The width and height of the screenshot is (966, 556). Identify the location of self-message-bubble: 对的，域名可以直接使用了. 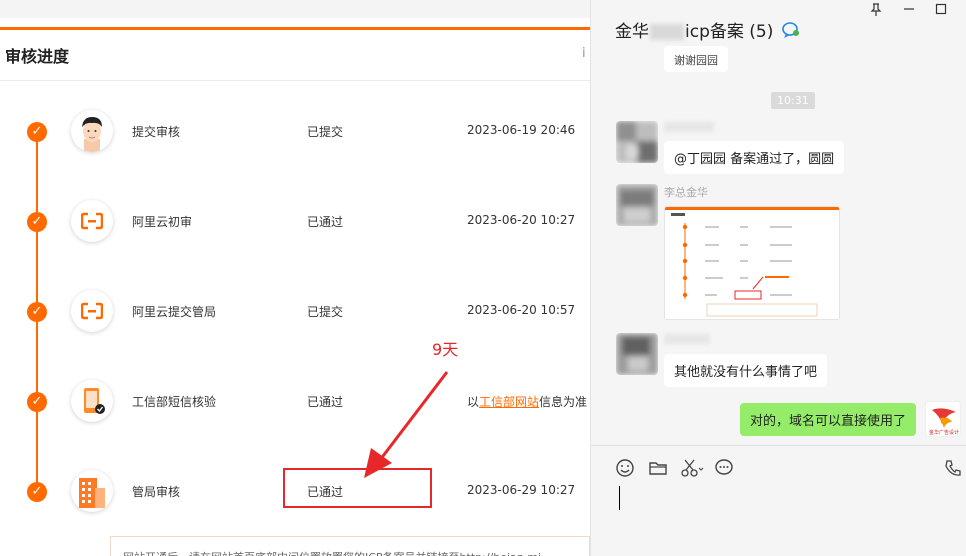
(827, 419).